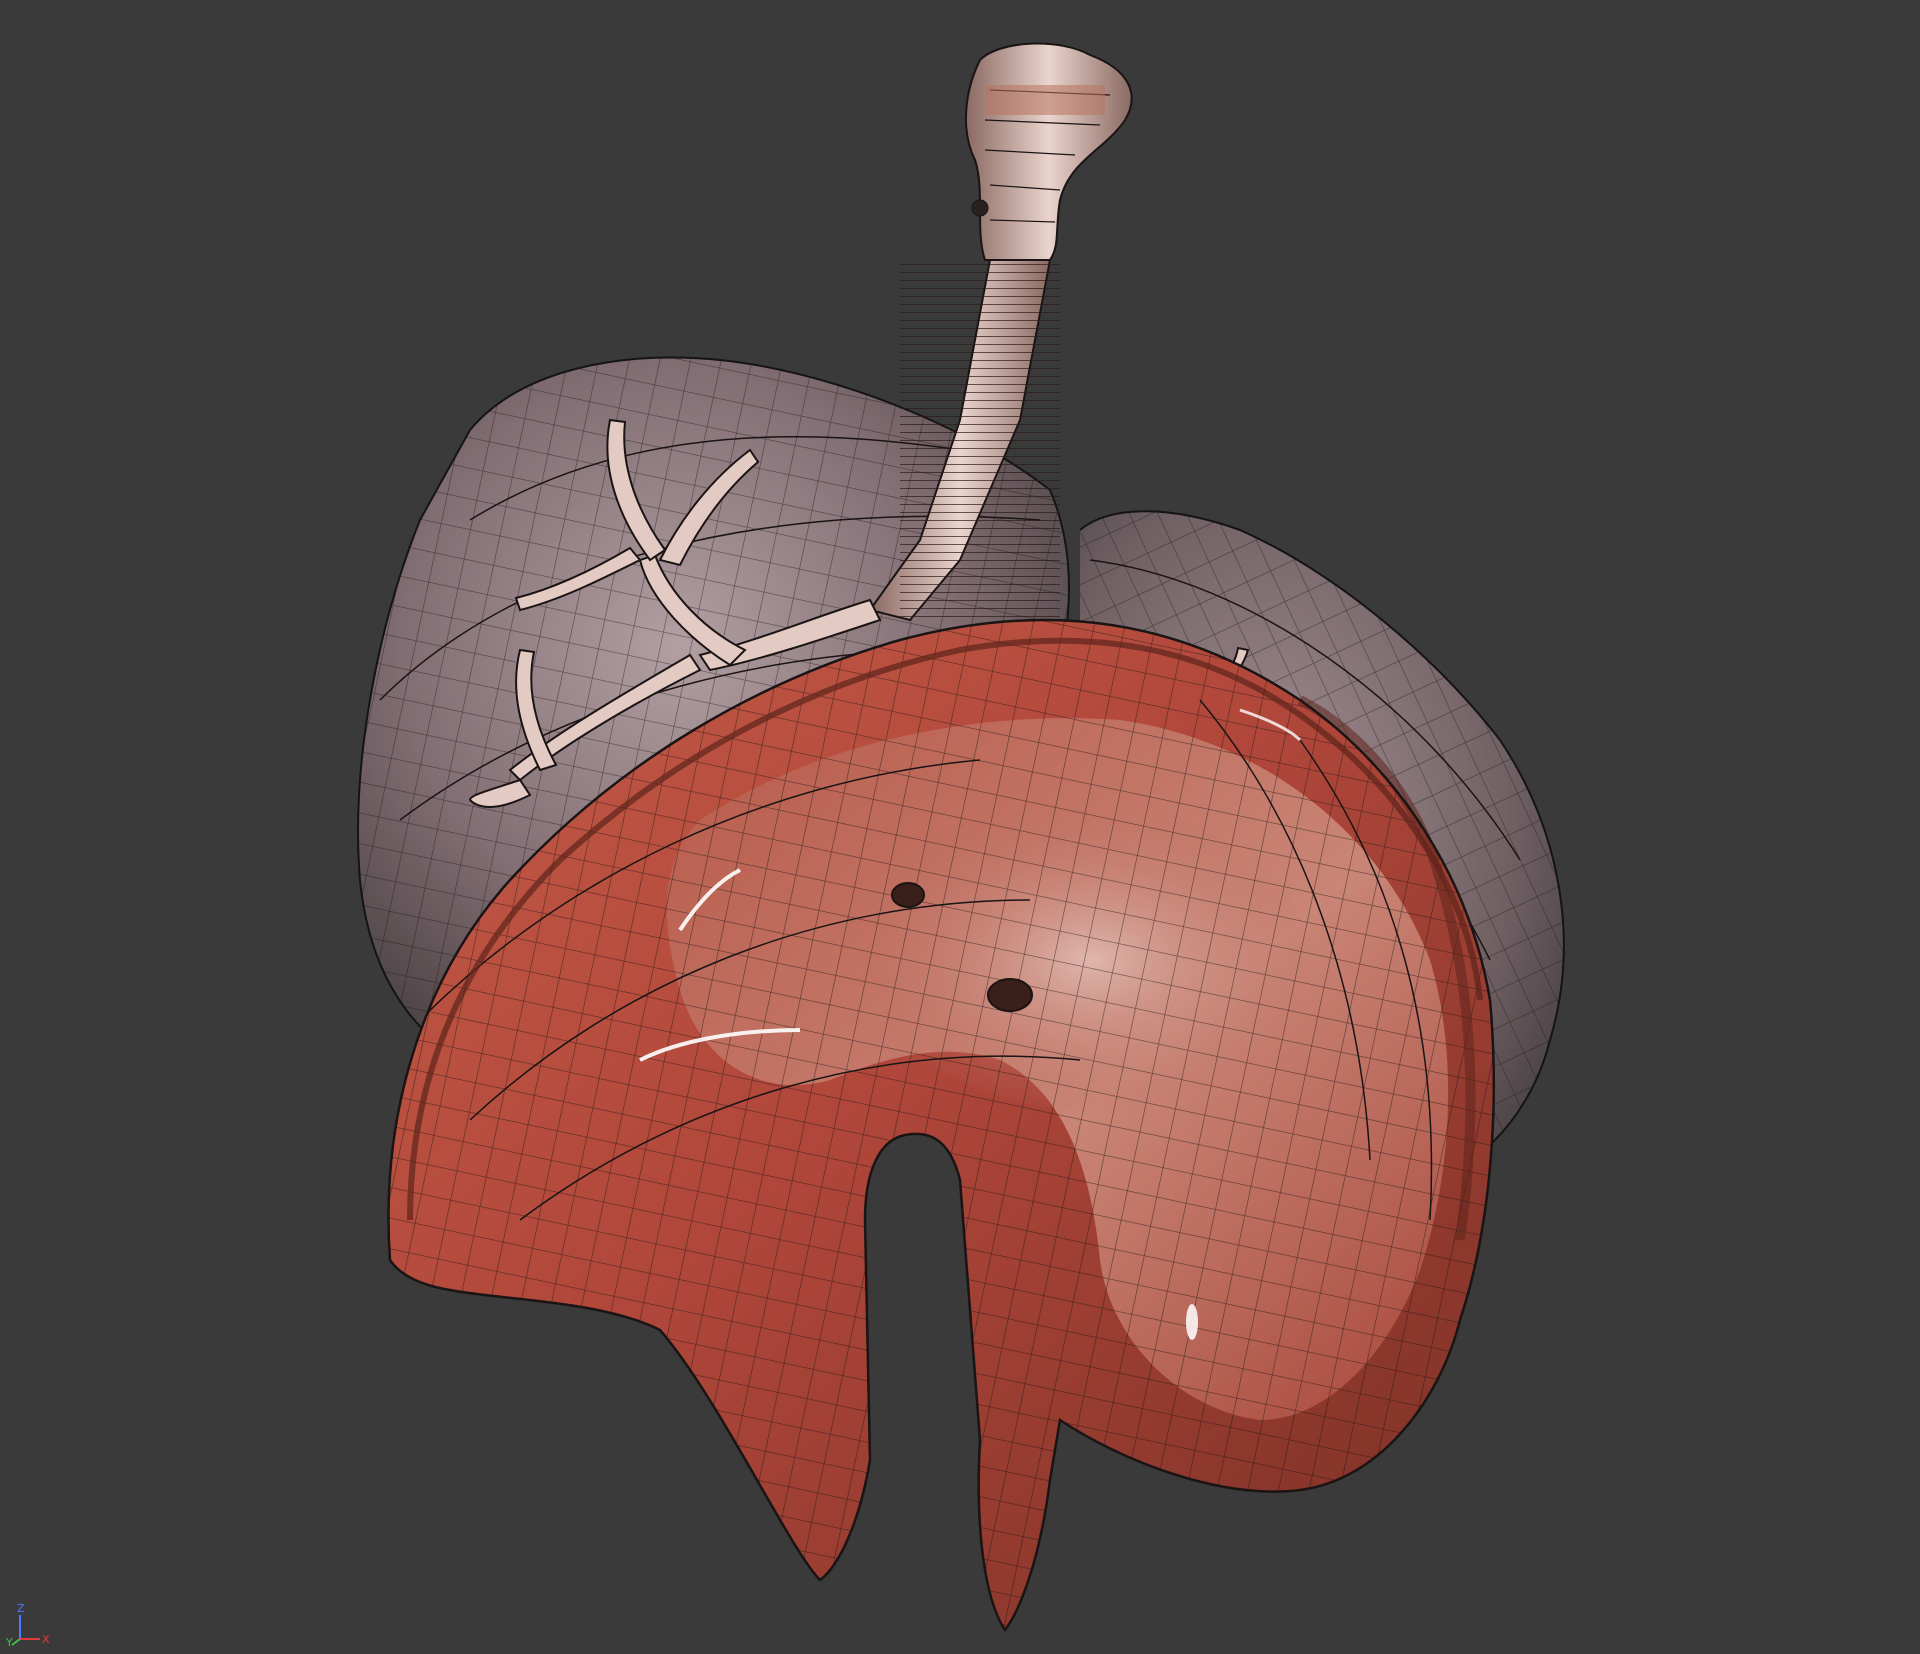  I want to click on y-axis-label: Y, so click(9, 1641).